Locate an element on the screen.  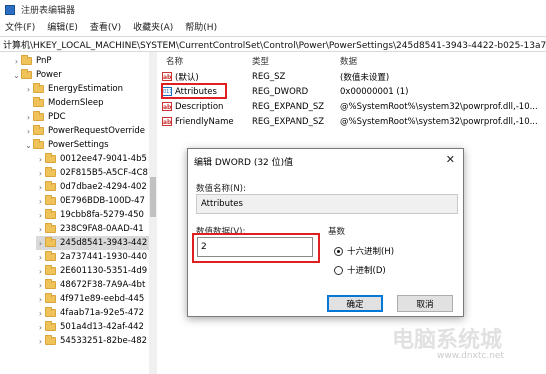
tree-item-guid: › 54533251-82be-482 is located at coordinates (91, 341).